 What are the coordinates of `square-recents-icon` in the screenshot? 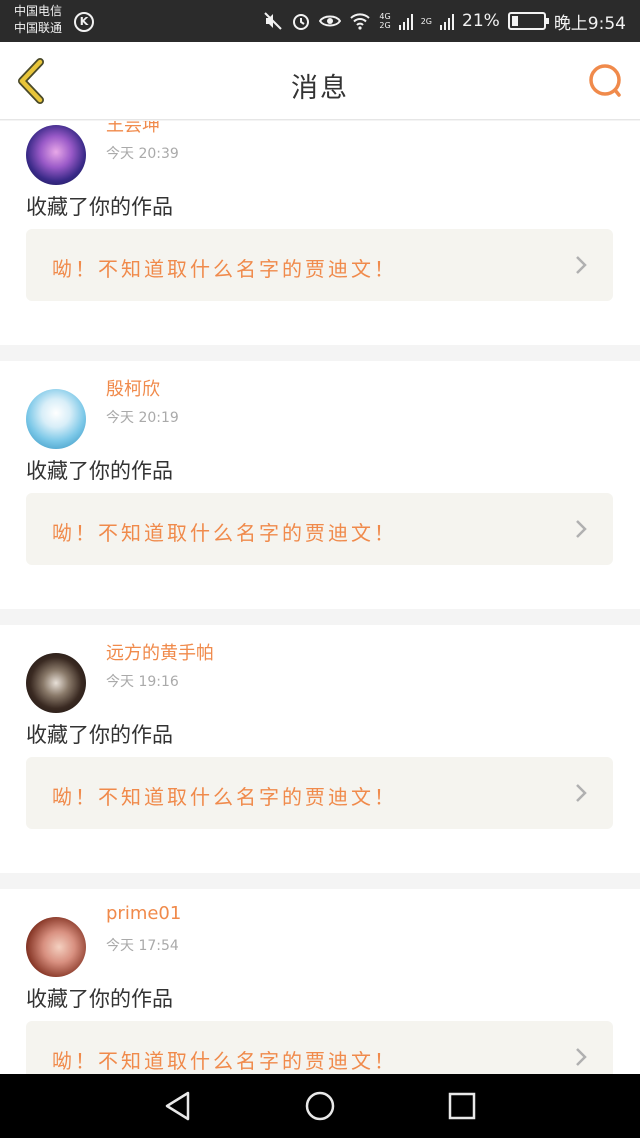 It's located at (462, 1106).